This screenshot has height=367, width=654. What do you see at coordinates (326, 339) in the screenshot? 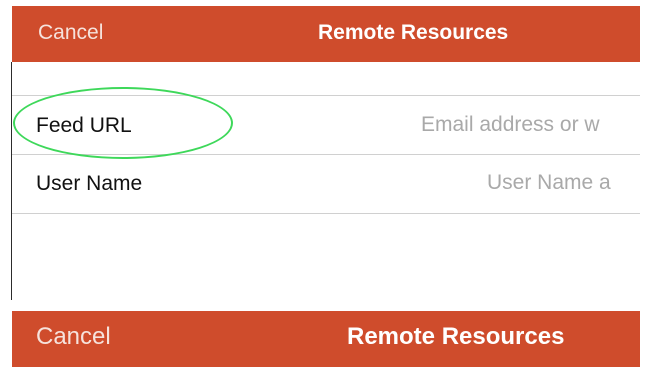
I see `bottom-navigation-bar: Cancel Remote Resources` at bounding box center [326, 339].